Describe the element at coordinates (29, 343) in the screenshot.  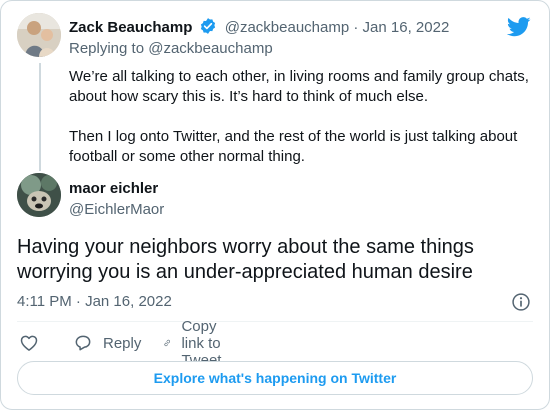
I see `heart-icon` at that location.